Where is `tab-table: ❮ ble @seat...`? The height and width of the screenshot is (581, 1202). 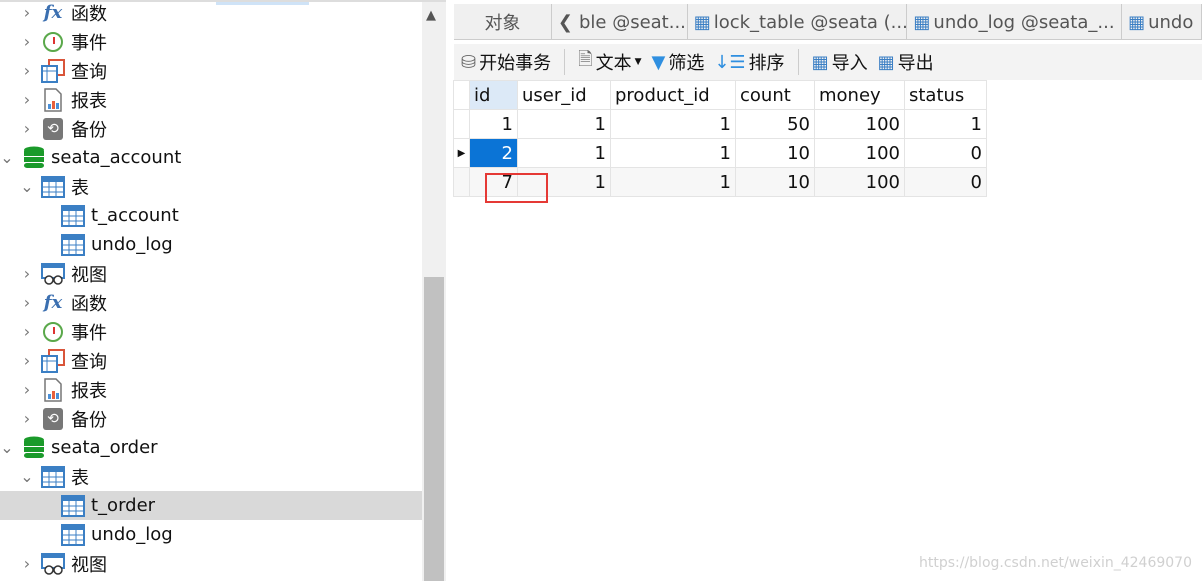
tab-table: ❮ ble @seat... is located at coordinates (620, 22).